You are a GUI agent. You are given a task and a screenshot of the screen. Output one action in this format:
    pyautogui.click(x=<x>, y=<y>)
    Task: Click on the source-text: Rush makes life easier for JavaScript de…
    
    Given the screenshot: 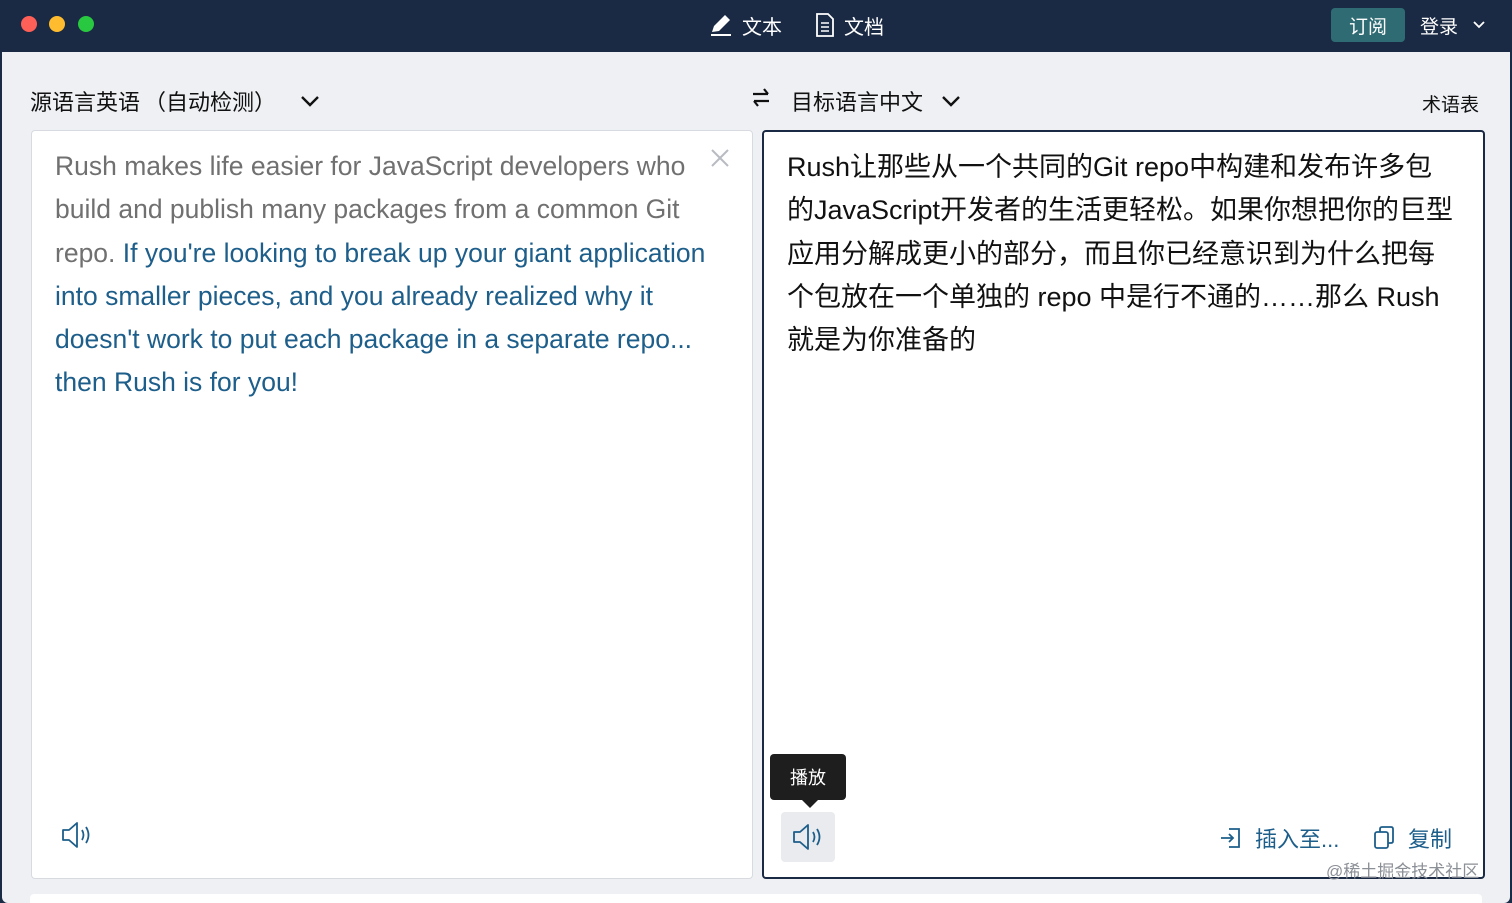 What is the action you would take?
    pyautogui.click(x=385, y=275)
    